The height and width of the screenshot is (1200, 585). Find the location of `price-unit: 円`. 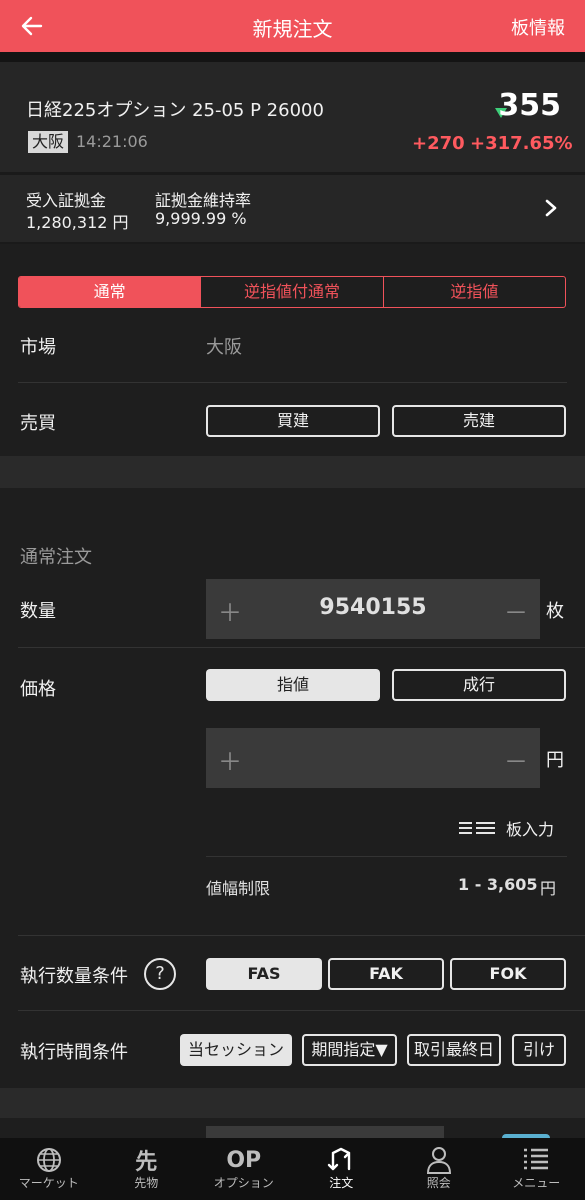

price-unit: 円 is located at coordinates (555, 760).